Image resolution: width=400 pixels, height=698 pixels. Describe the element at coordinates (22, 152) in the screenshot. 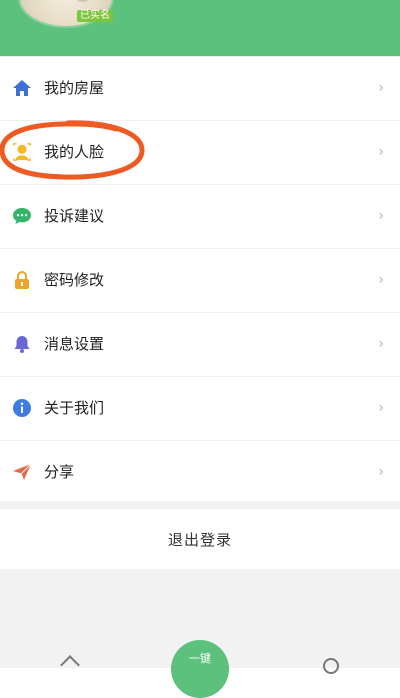

I see `face-icon` at that location.